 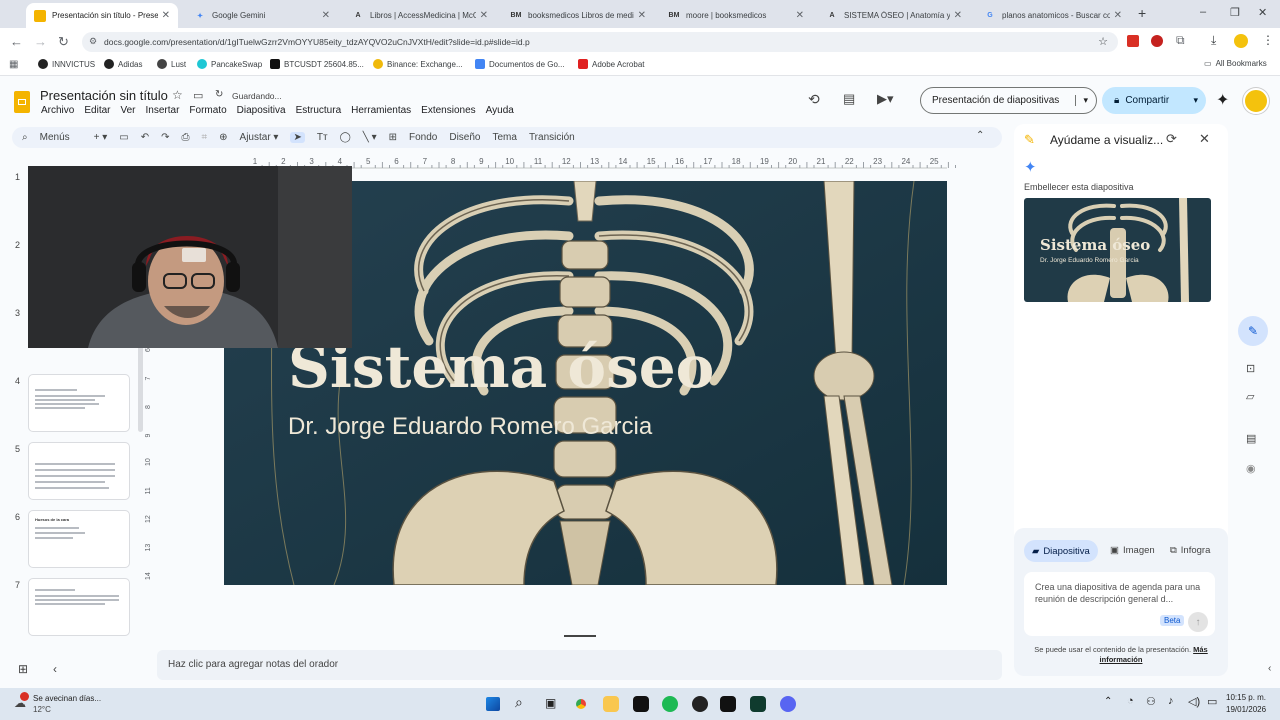 I want to click on clock-date: 19/01/2026, so click(x=1246, y=709).